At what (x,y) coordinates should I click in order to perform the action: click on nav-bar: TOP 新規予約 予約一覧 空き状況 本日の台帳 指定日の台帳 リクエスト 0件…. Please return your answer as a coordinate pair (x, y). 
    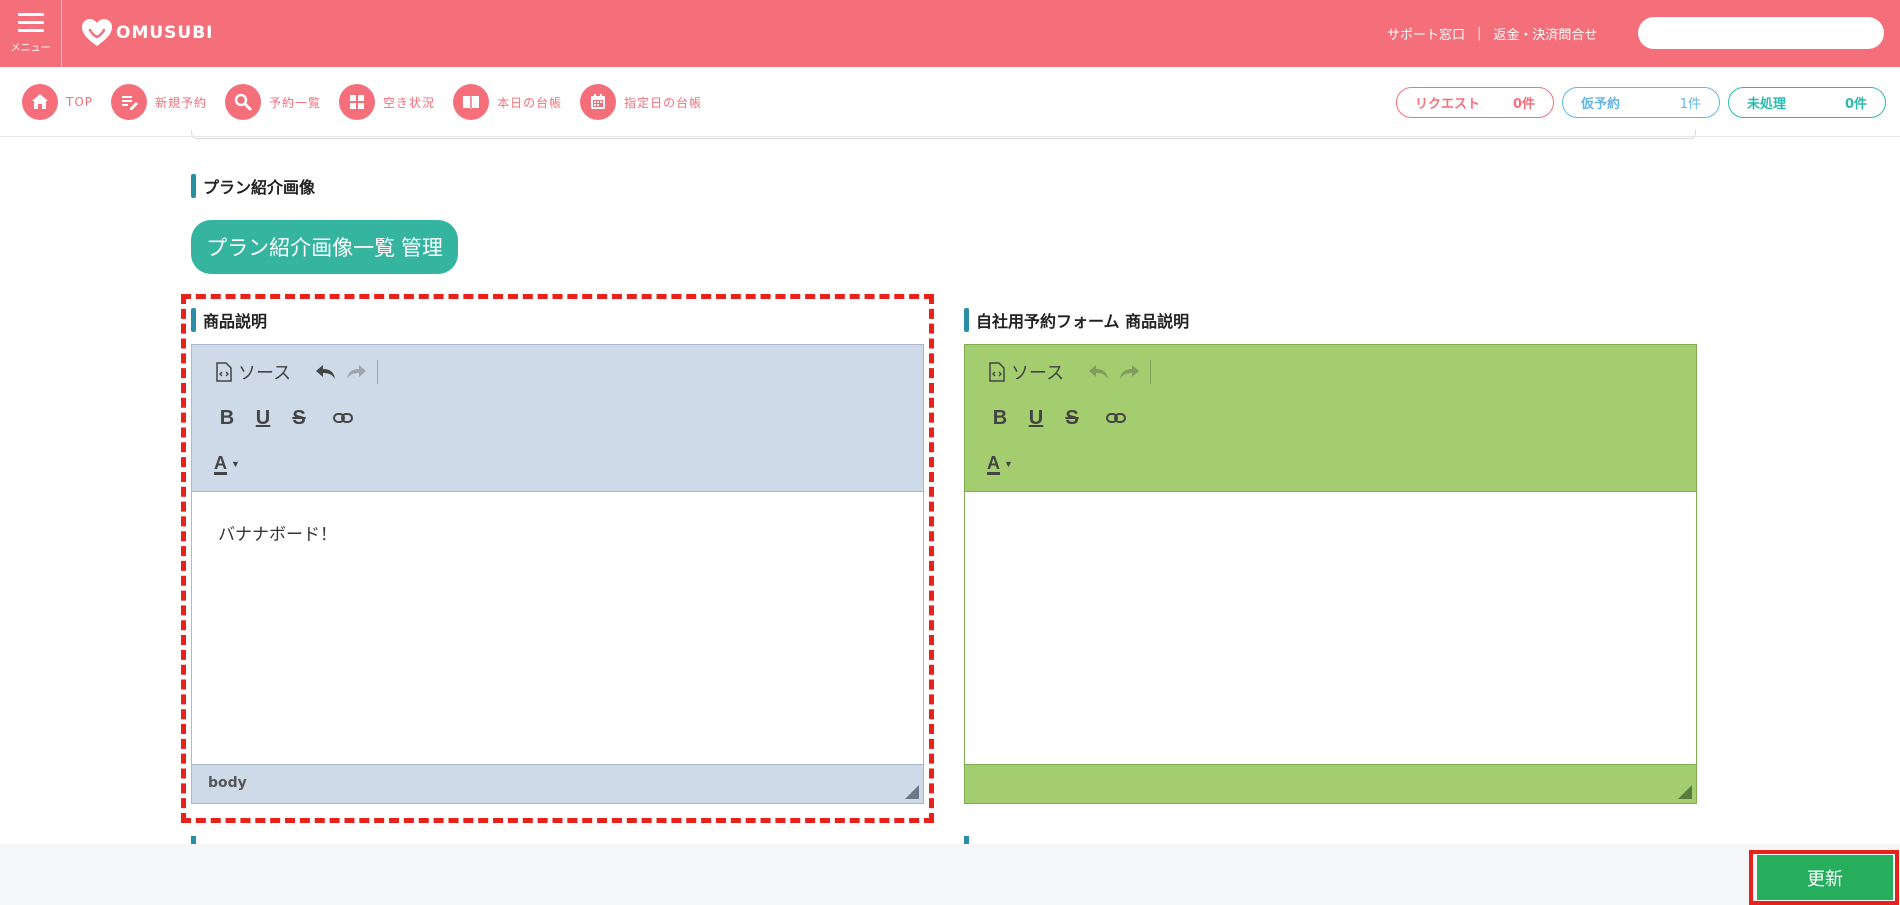
    Looking at the image, I should click on (950, 102).